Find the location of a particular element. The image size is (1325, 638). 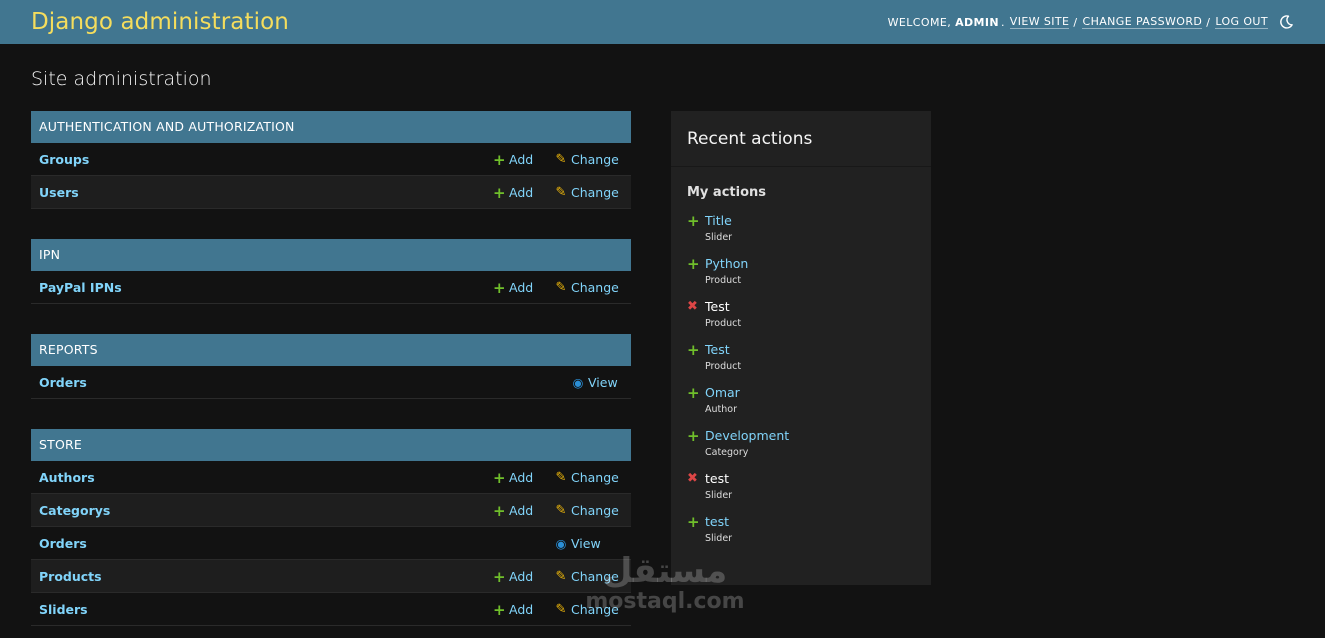

view-site-link: VIEW SITE is located at coordinates (1039, 22).